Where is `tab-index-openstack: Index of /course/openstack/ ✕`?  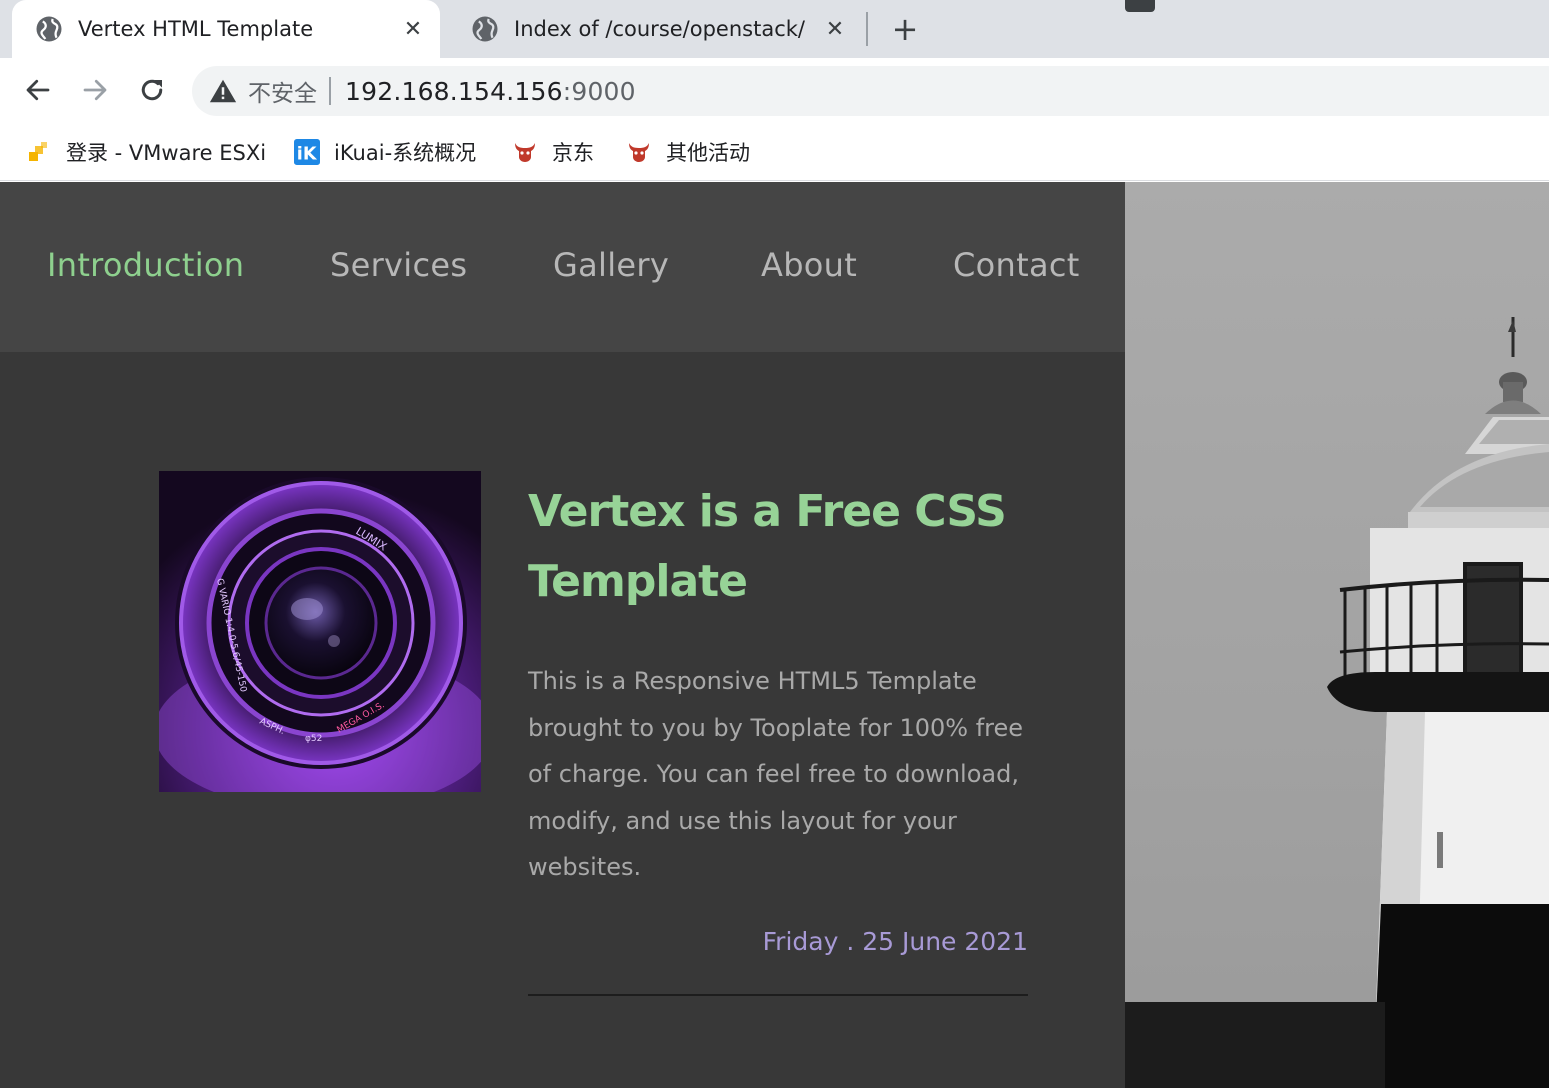 tab-index-openstack: Index of /course/openstack/ ✕ is located at coordinates (655, 29).